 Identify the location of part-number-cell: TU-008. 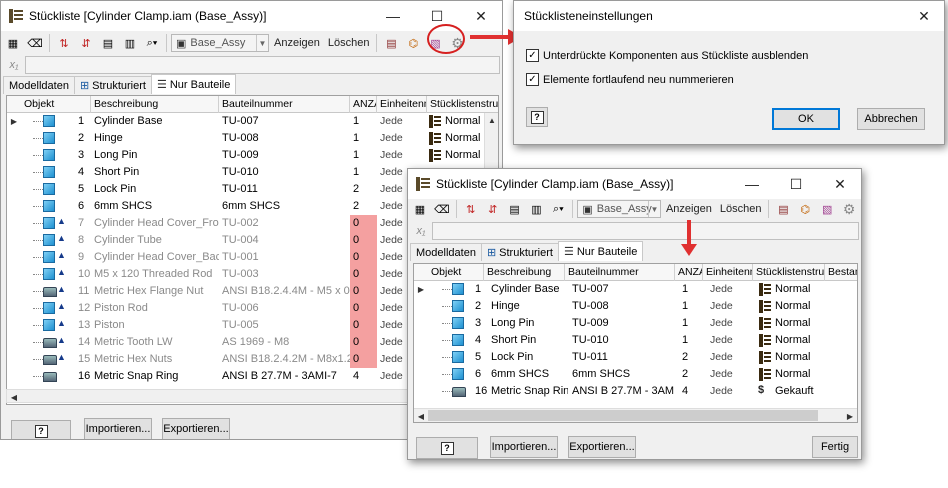
(284, 138).